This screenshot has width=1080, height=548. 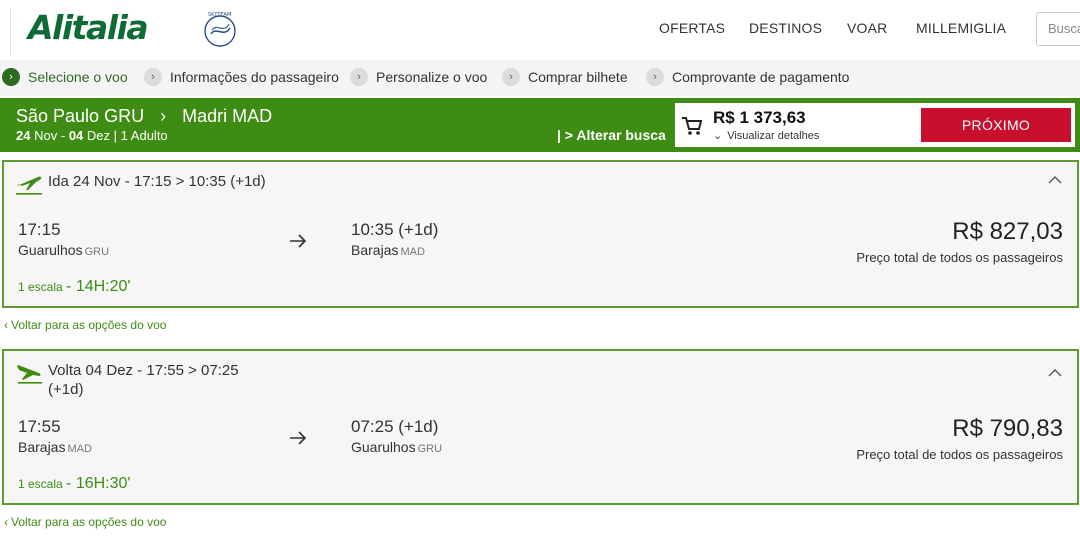 I want to click on flight-title: Ida 24 Nov - 17:15 > 10:35 (+1d), so click(x=157, y=181).